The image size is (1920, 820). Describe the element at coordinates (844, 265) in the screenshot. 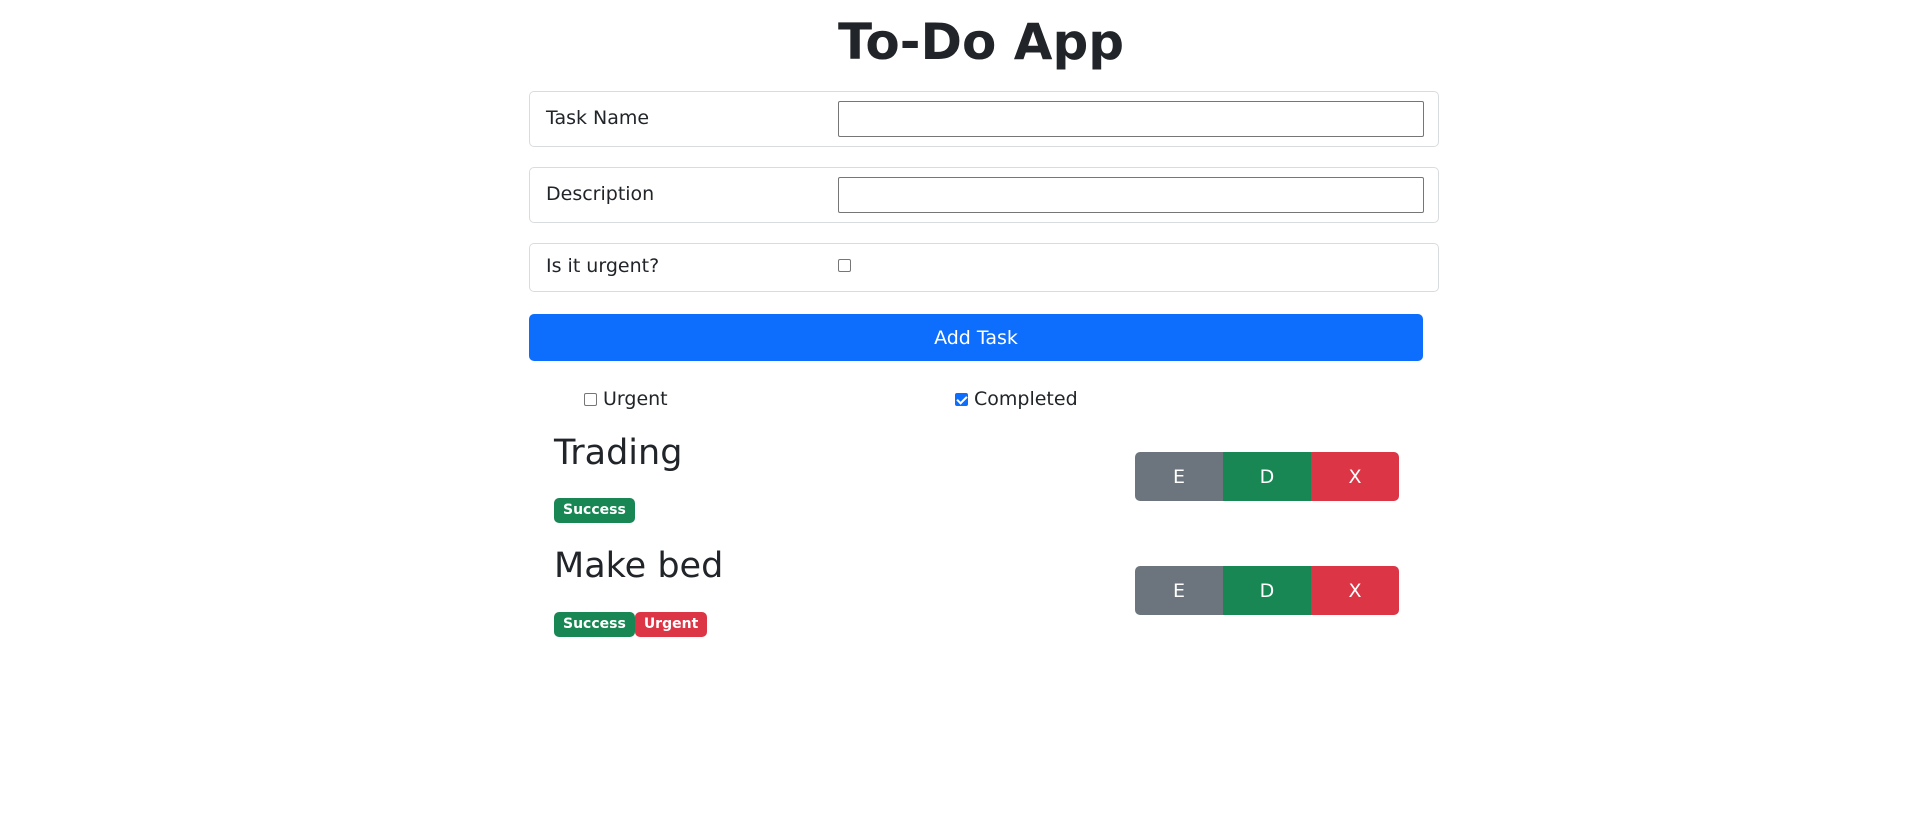

I see `urgent-checkbox` at that location.